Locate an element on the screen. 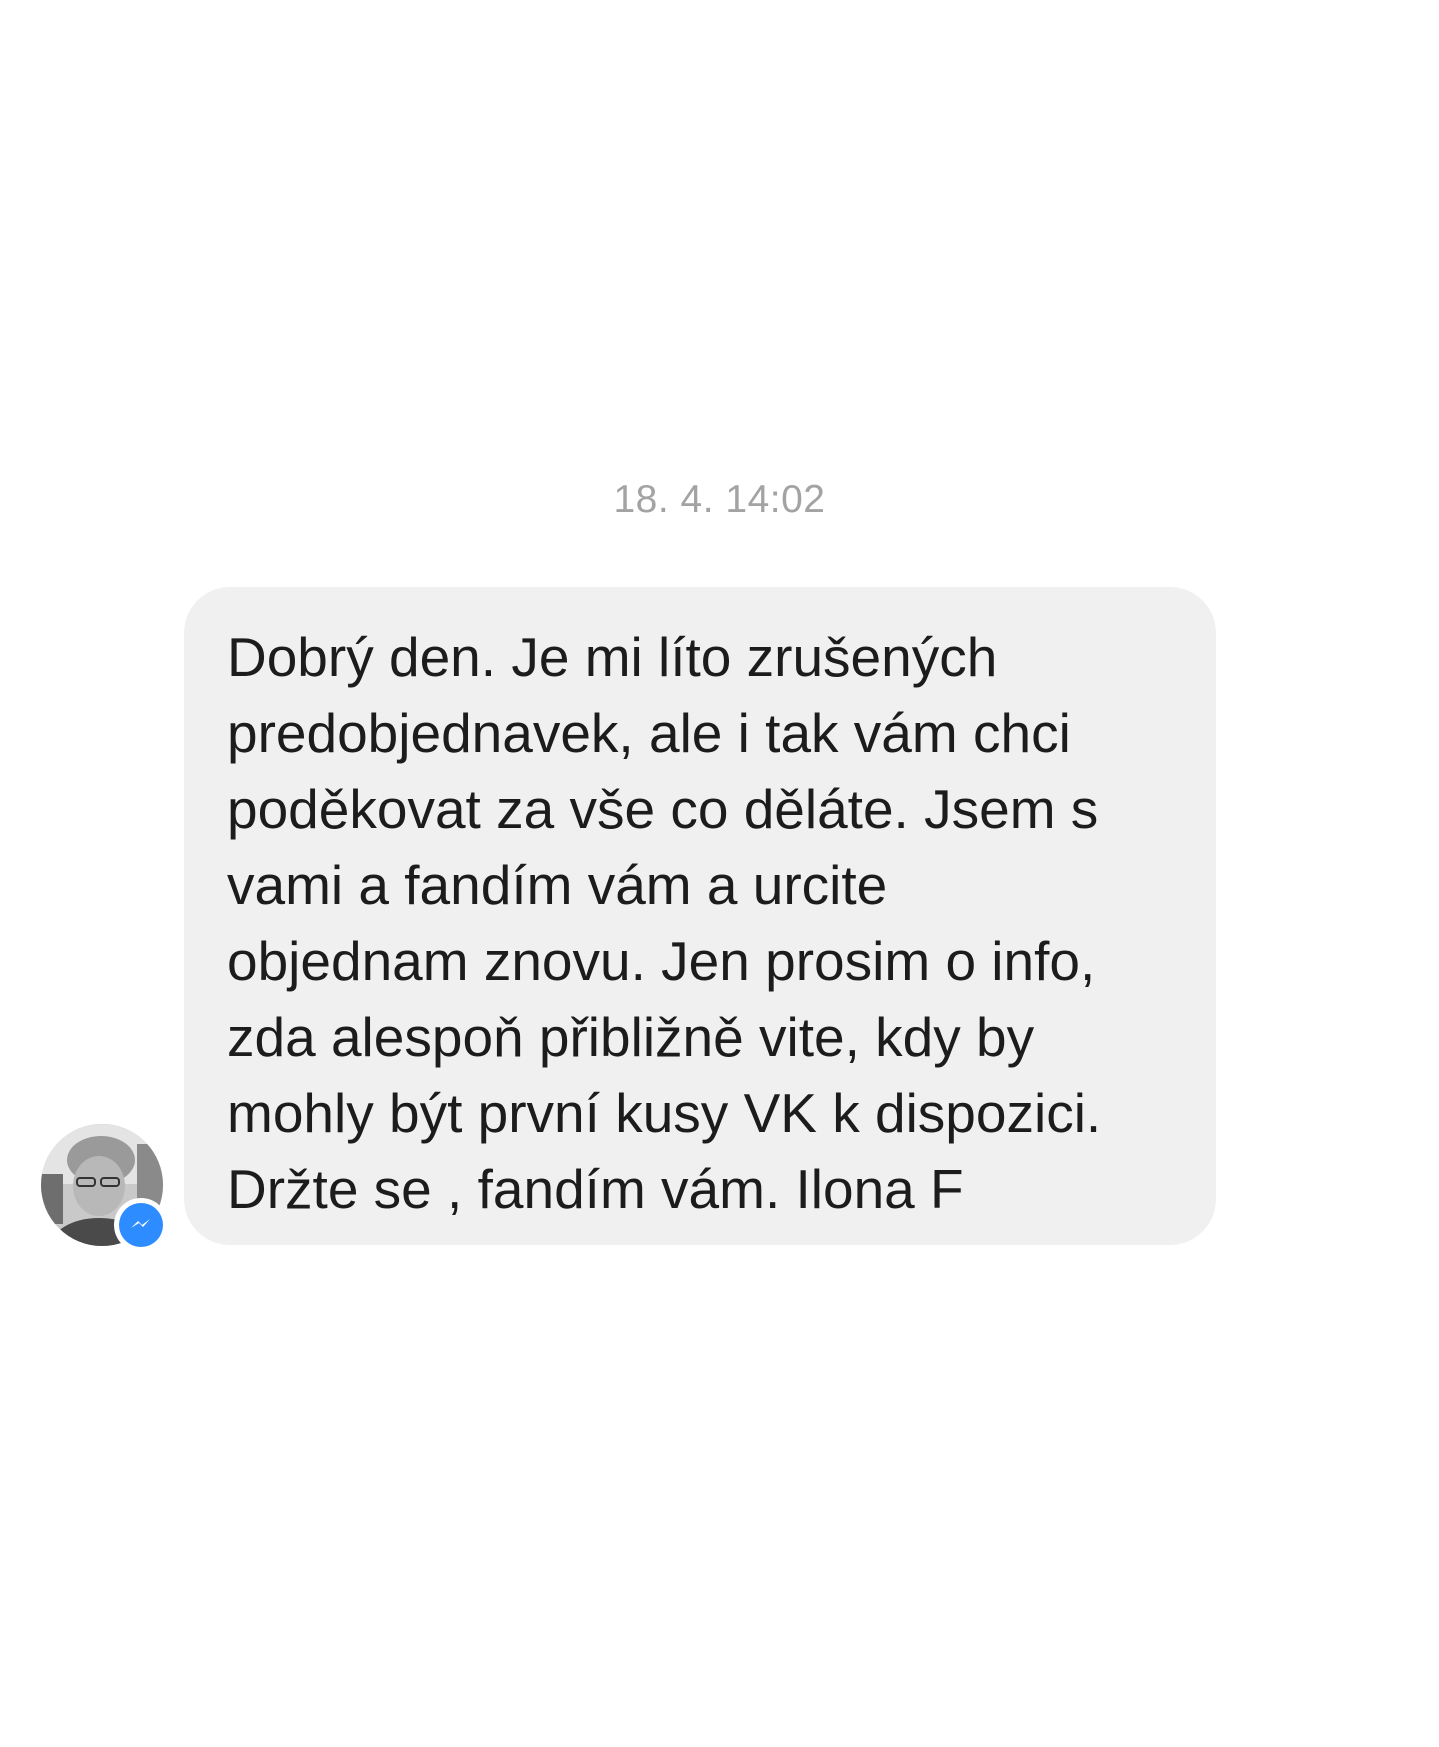 The height and width of the screenshot is (1747, 1439). message-line: objednam znovu. Jen prosim o info, is located at coordinates (661, 961).